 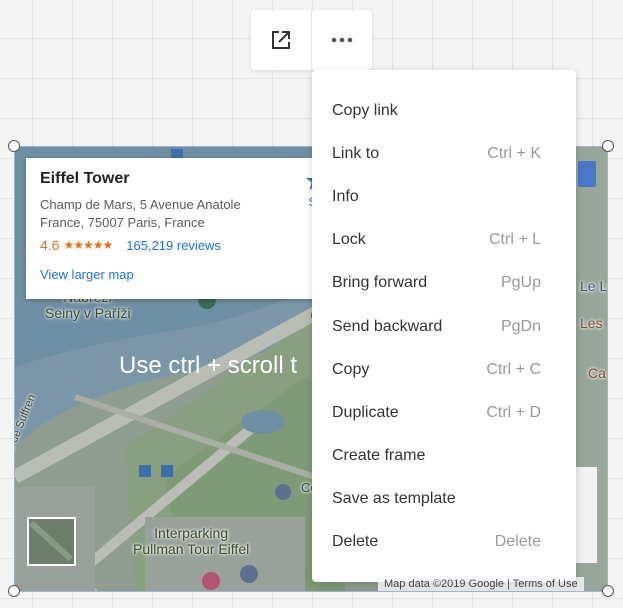 I want to click on open-external-icon, so click(x=281, y=40).